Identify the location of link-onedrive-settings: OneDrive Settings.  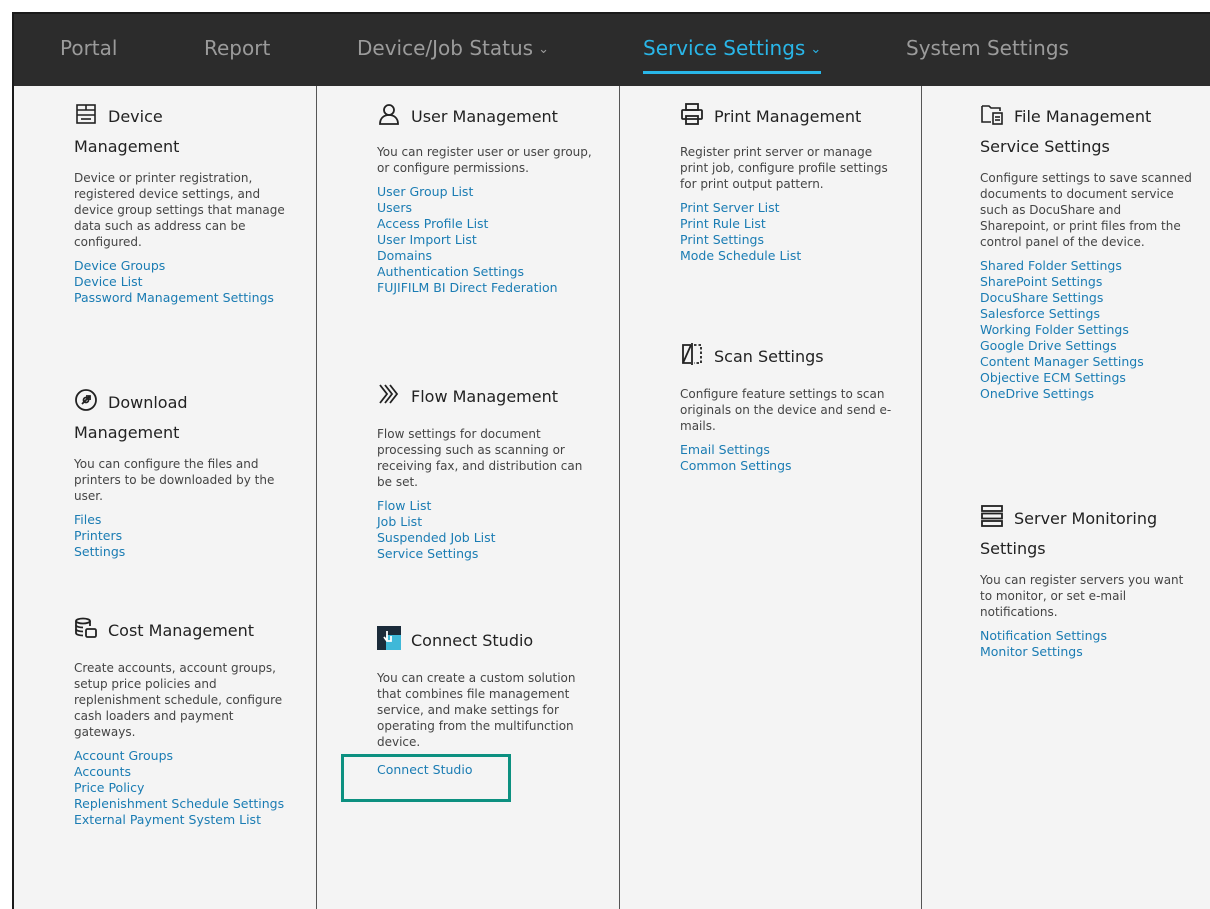
(1086, 394).